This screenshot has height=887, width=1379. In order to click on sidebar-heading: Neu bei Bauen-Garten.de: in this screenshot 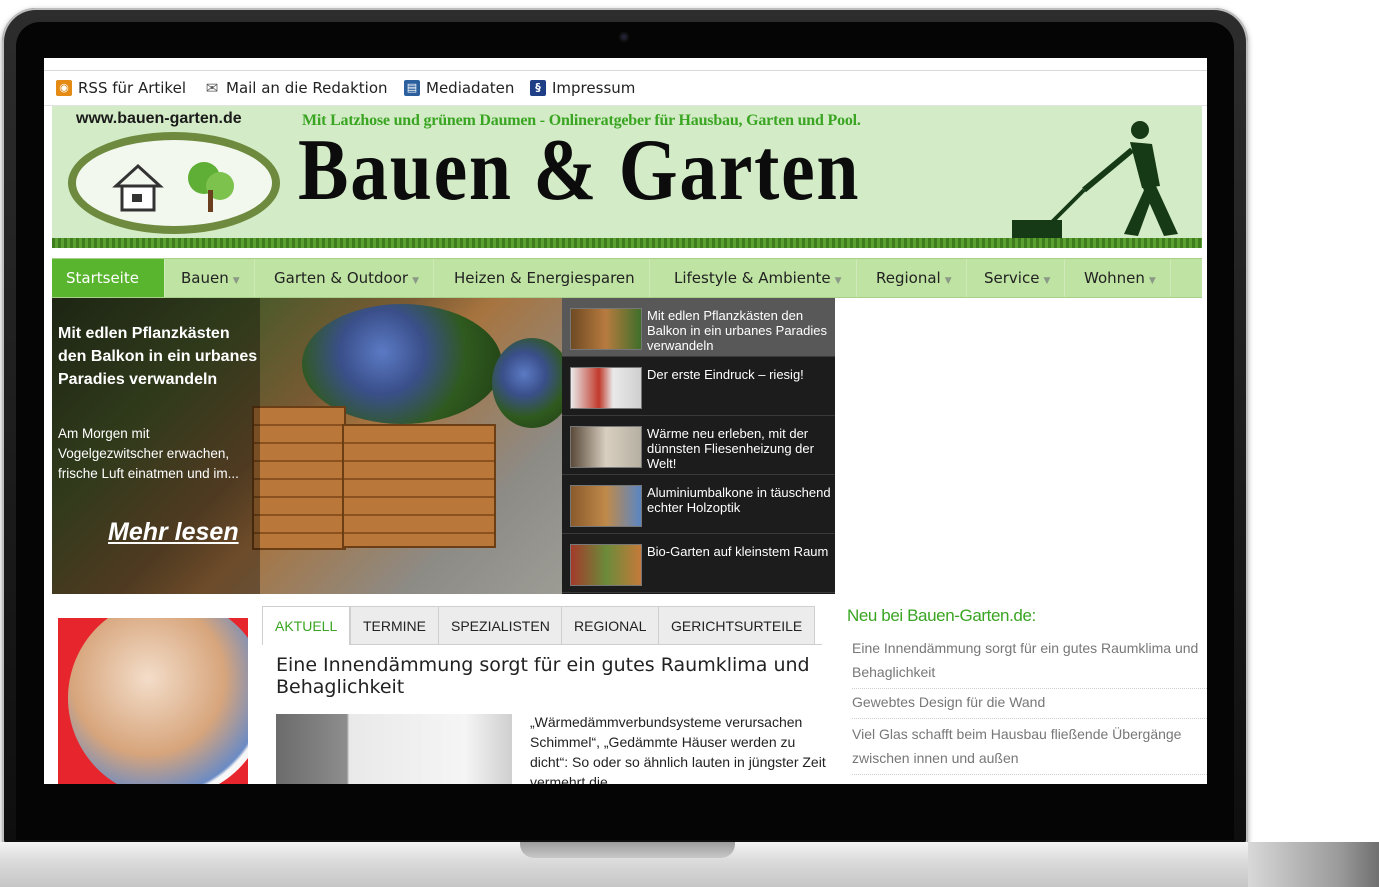, I will do `click(941, 615)`.